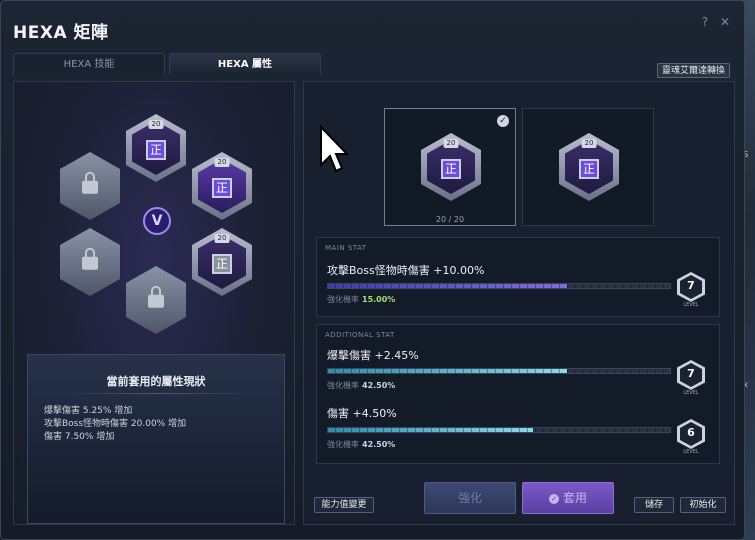 The image size is (755, 540). Describe the element at coordinates (372, 23) in the screenshot. I see `title-bar: HEXA 矩陣 ? ✕` at that location.